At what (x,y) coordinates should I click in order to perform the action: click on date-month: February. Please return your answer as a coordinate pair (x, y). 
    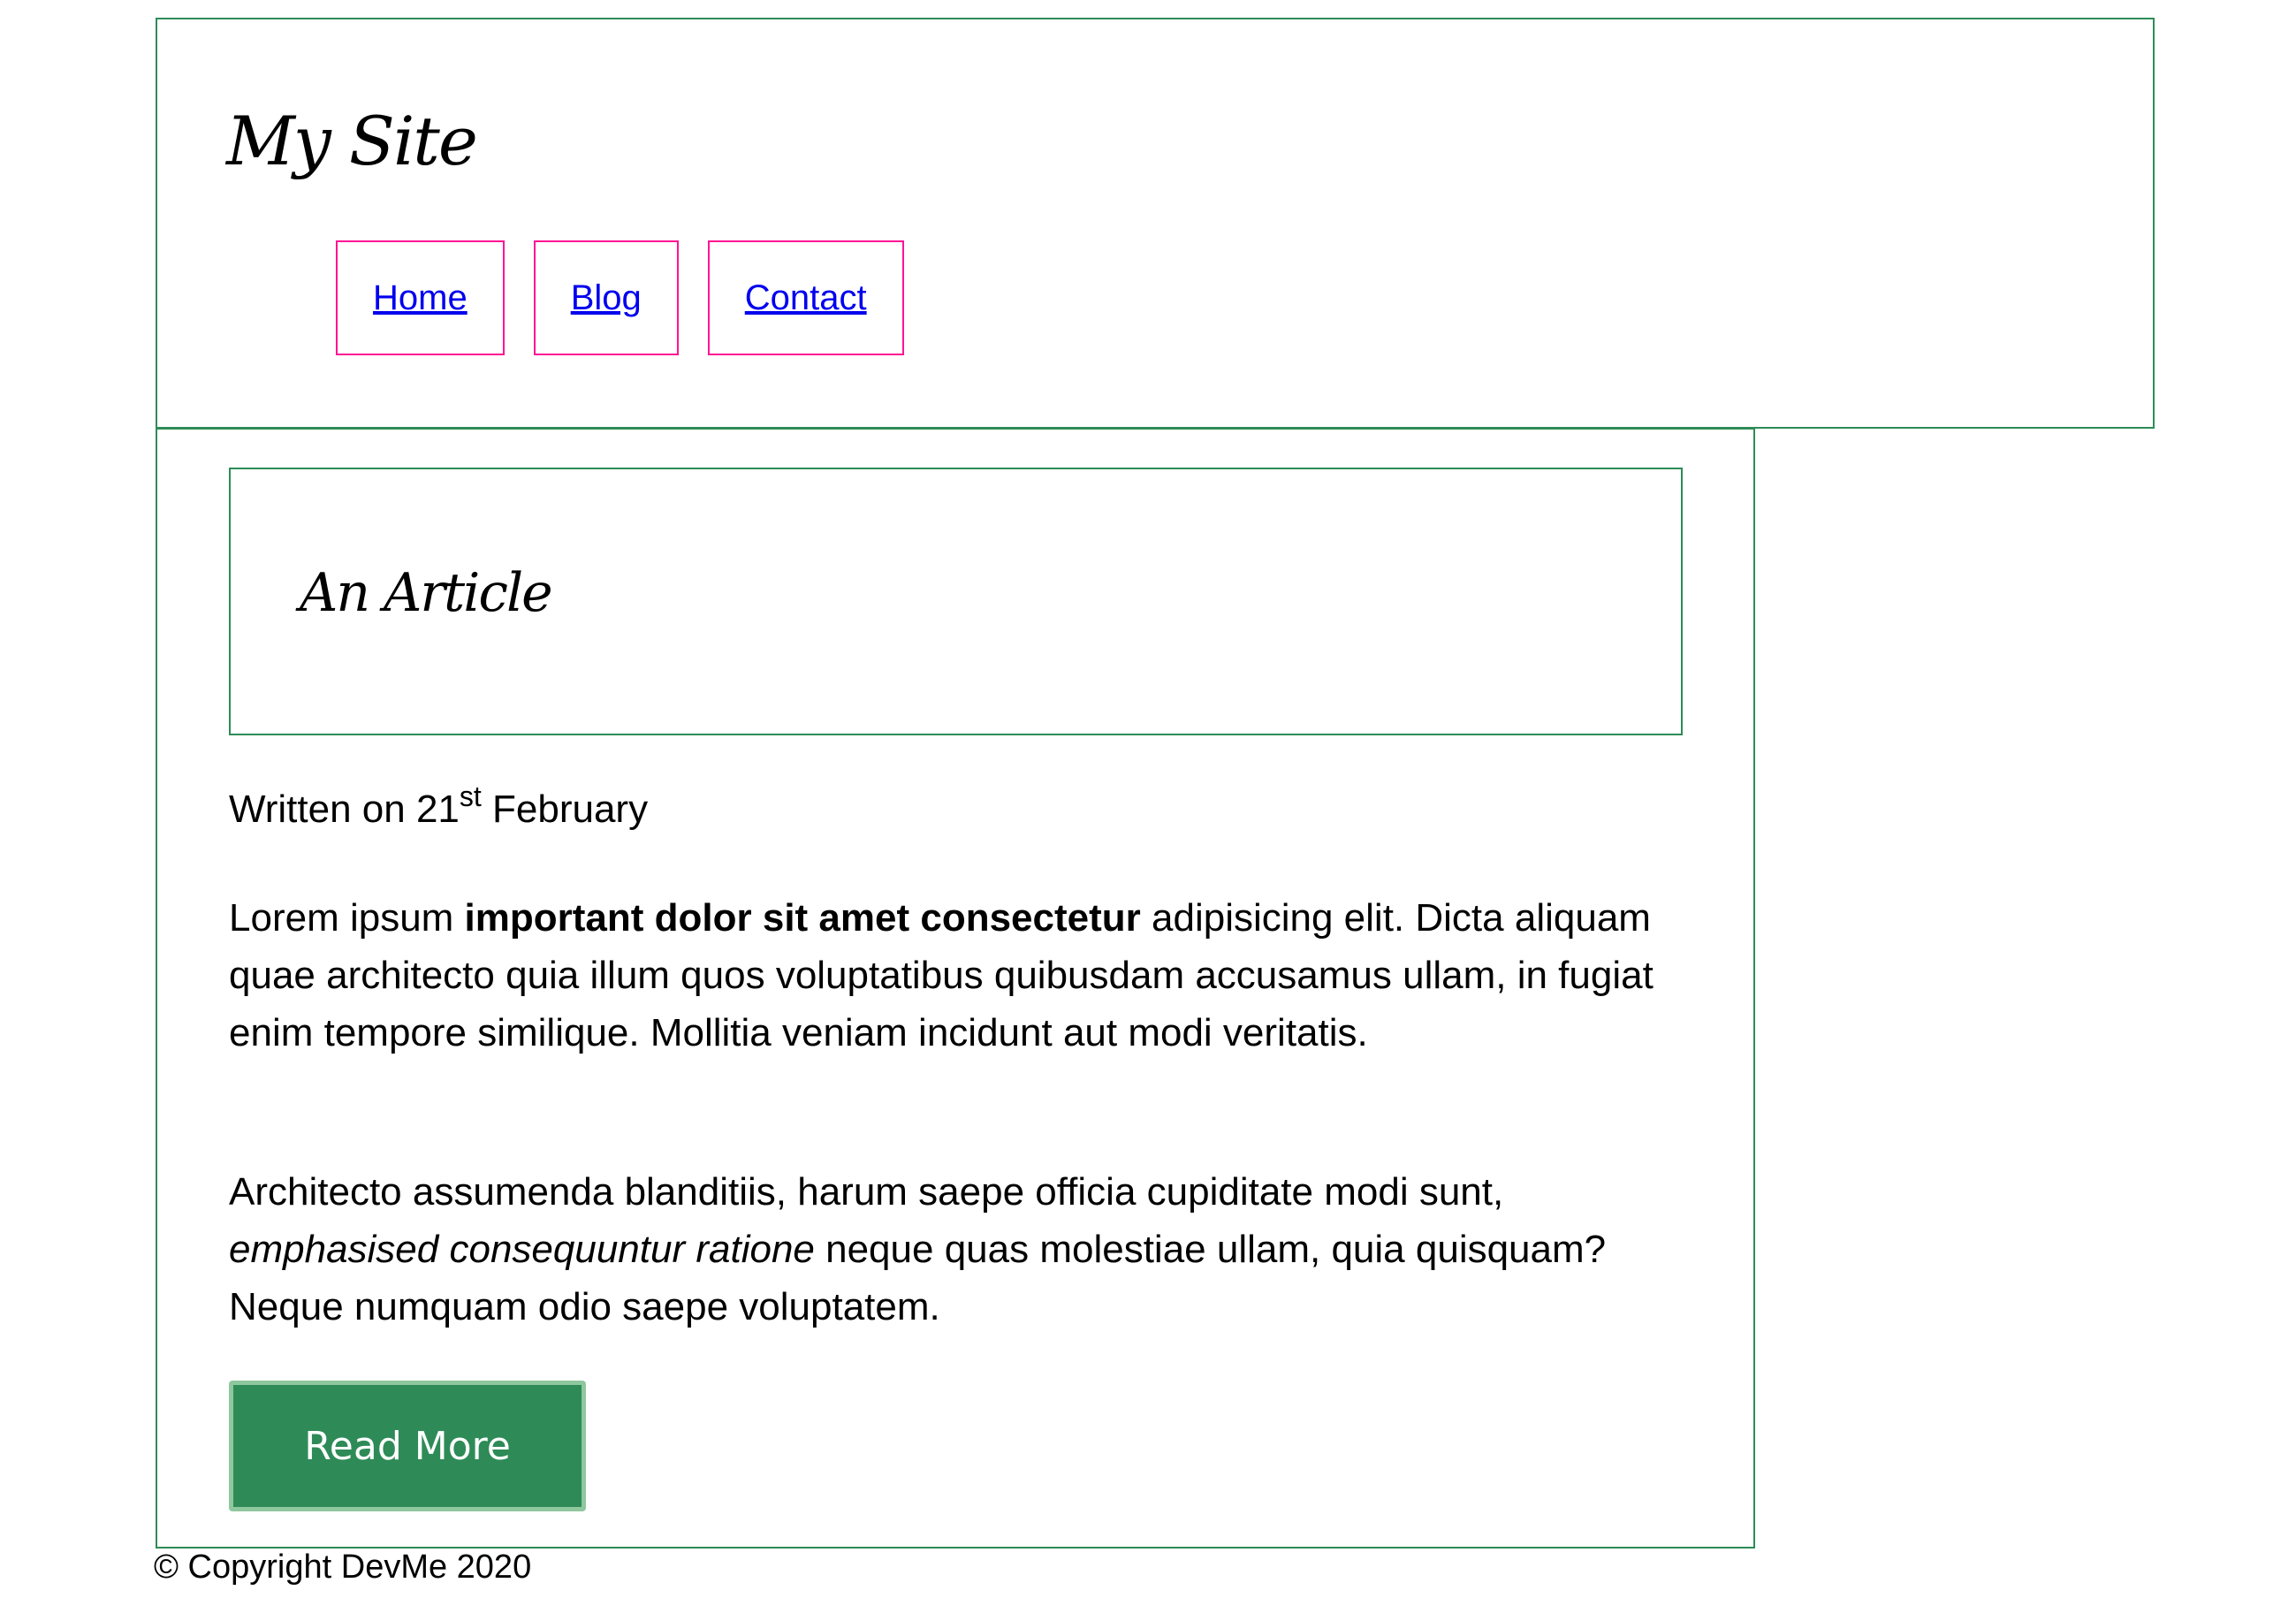
    Looking at the image, I should click on (565, 810).